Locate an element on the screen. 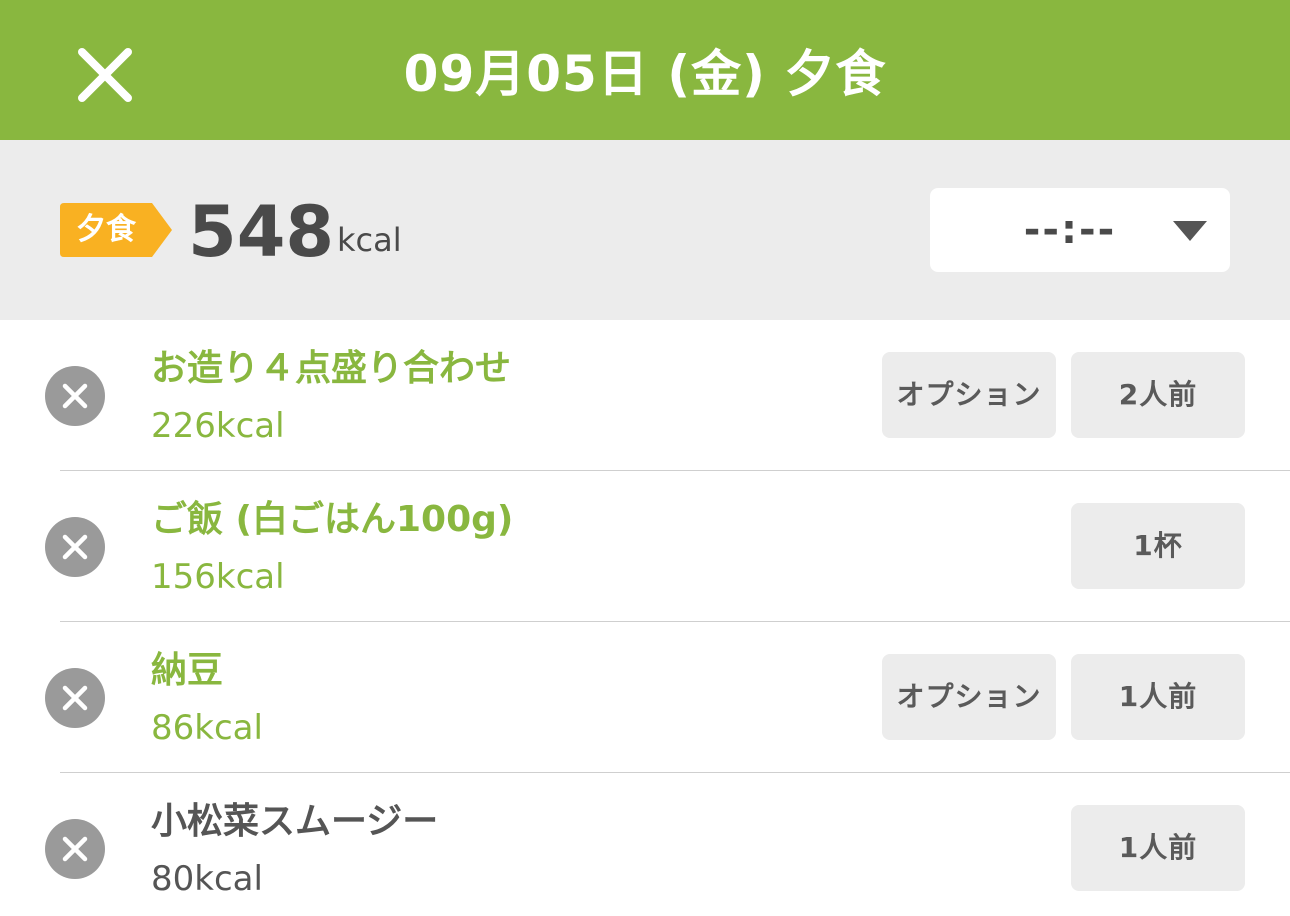  food-calories: 86kcal is located at coordinates (207, 728).